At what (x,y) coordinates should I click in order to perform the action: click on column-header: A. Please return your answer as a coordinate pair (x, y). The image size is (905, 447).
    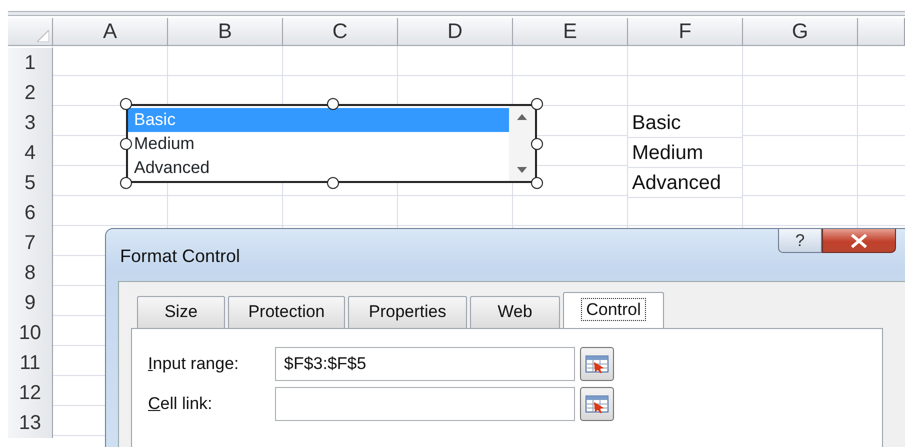
    Looking at the image, I should click on (110, 32).